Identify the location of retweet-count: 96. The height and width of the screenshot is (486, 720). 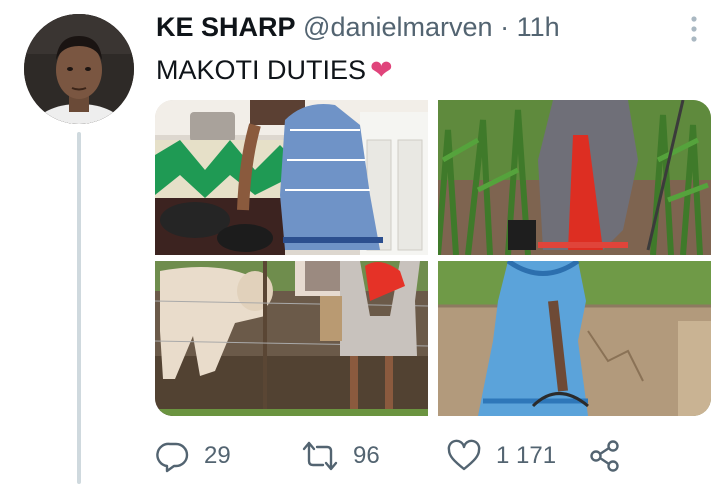
(366, 455).